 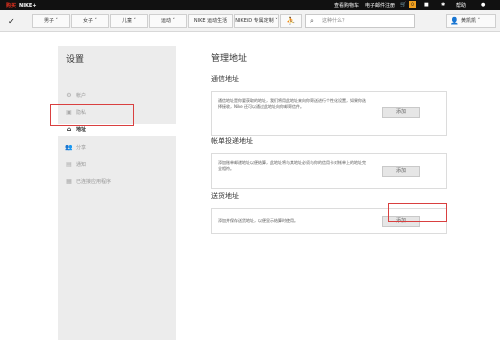 What do you see at coordinates (81, 165) in the screenshot?
I see `sidebar-item-label: 通知` at bounding box center [81, 165].